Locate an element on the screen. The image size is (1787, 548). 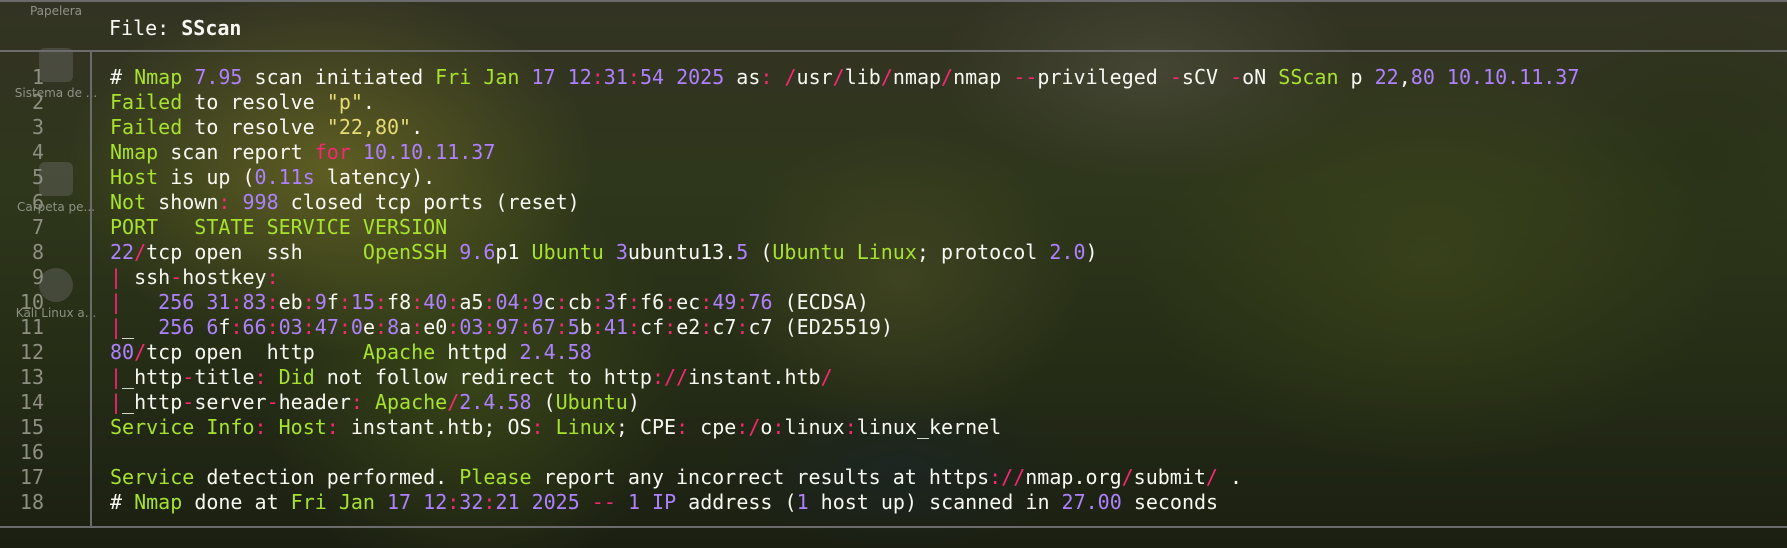
line-number: 1 is located at coordinates (37, 77).